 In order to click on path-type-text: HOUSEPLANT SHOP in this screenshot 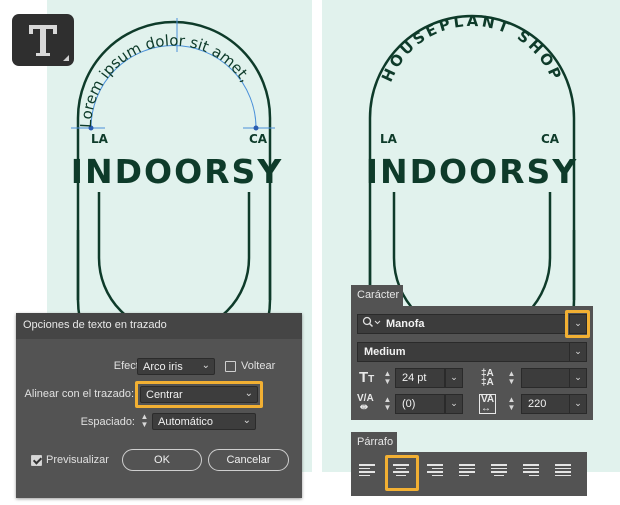, I will do `click(472, 48)`.